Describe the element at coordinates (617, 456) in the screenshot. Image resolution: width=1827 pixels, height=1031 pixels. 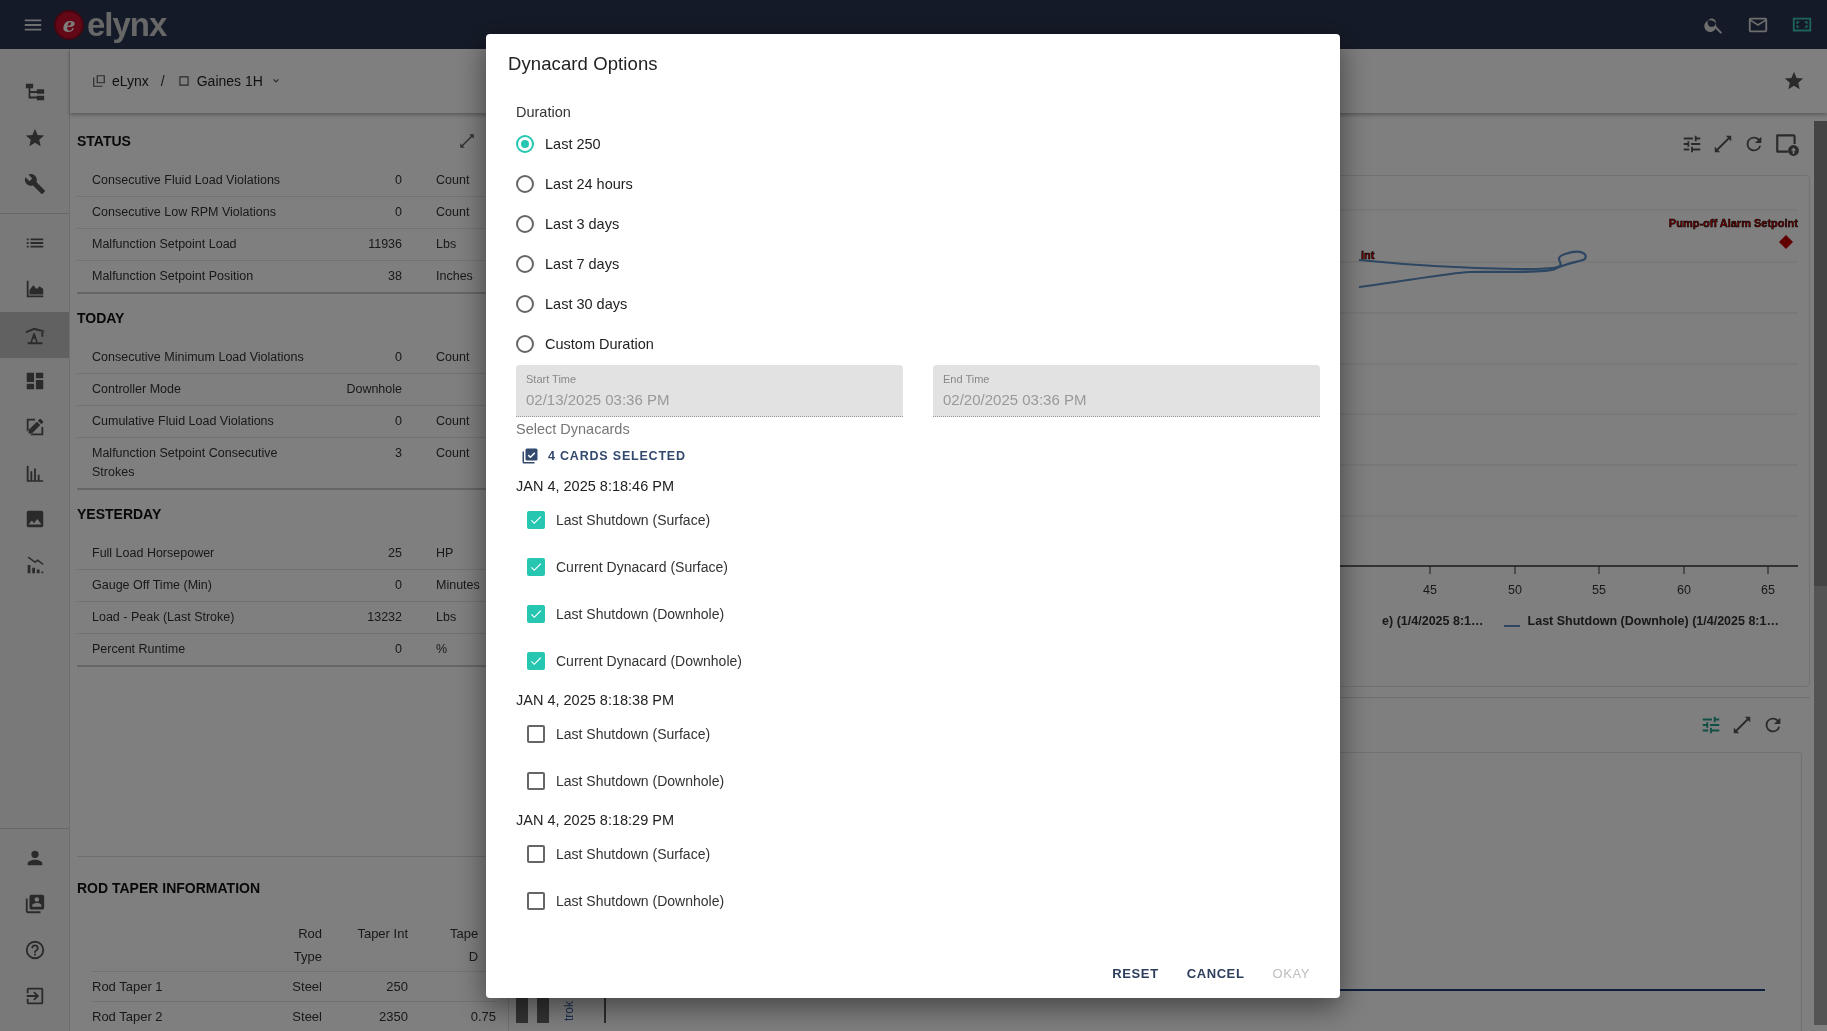
I see `selection-count: 4 CARDS SELECTED` at that location.